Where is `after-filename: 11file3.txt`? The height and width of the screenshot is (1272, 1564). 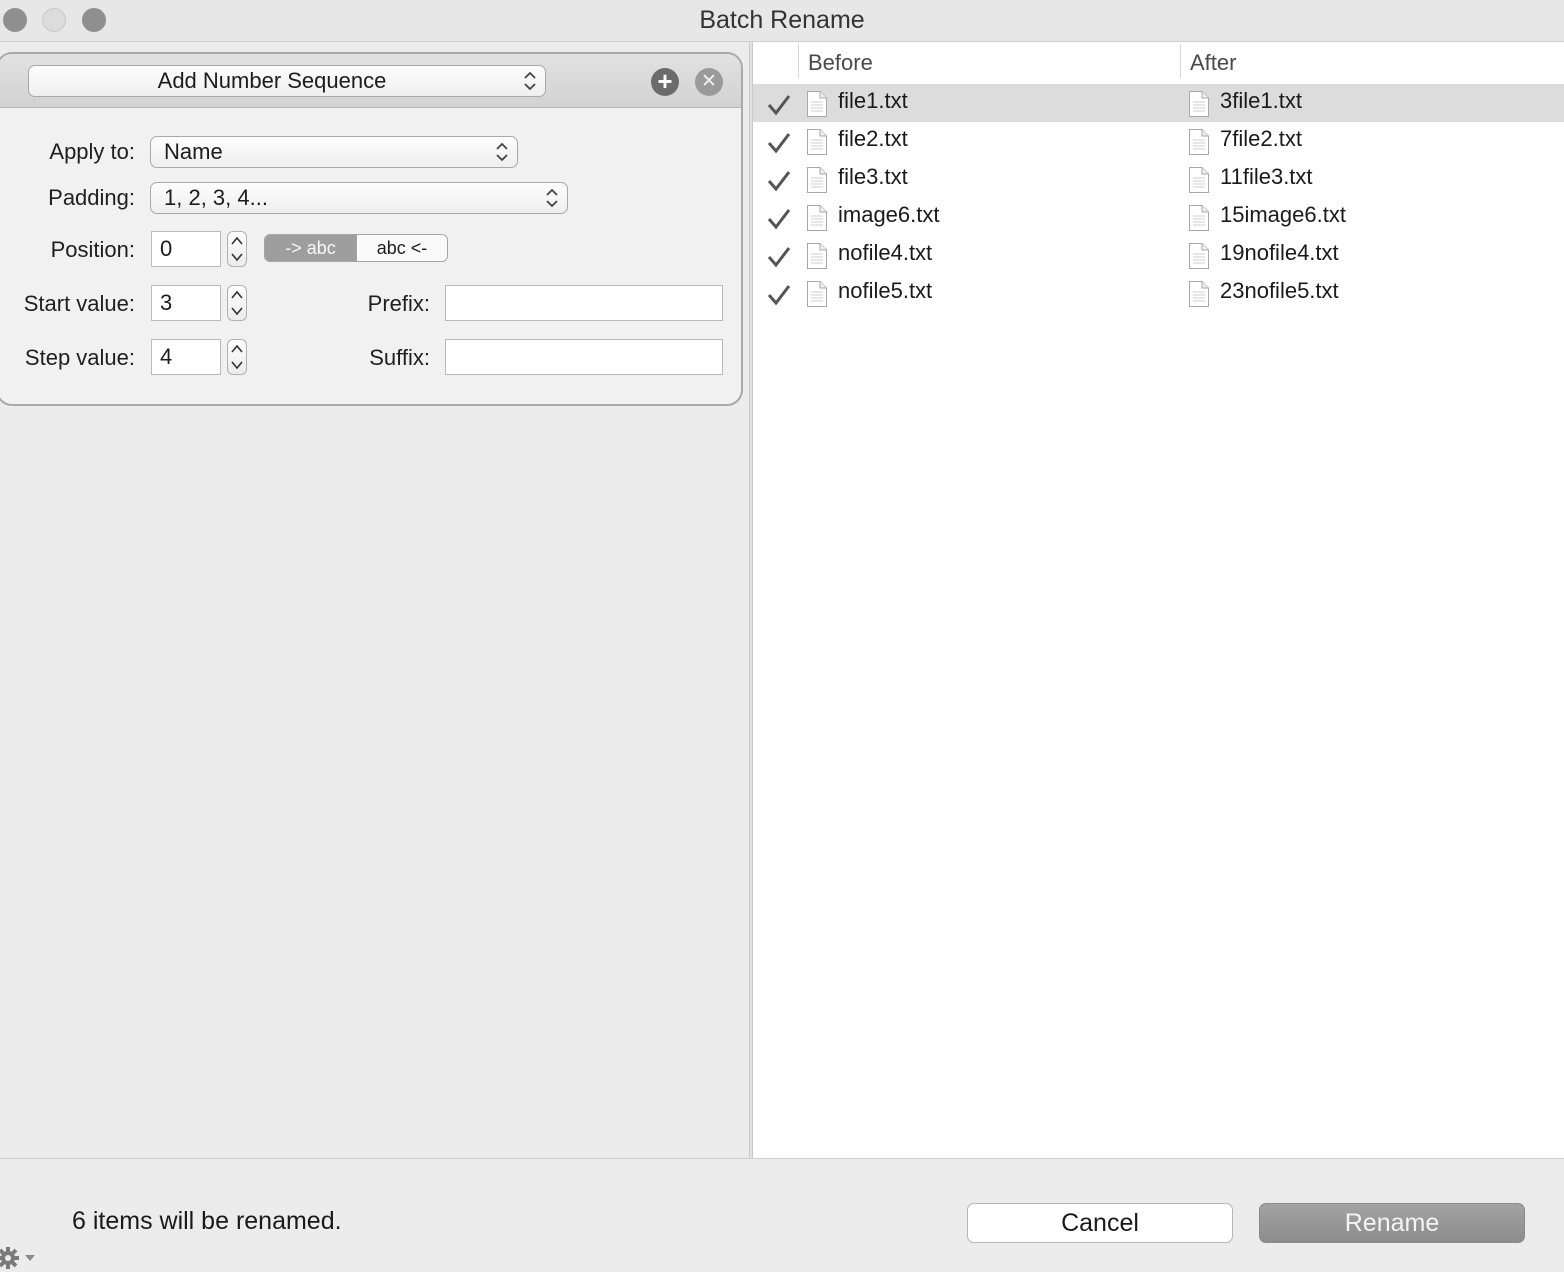
after-filename: 11file3.txt is located at coordinates (1266, 176).